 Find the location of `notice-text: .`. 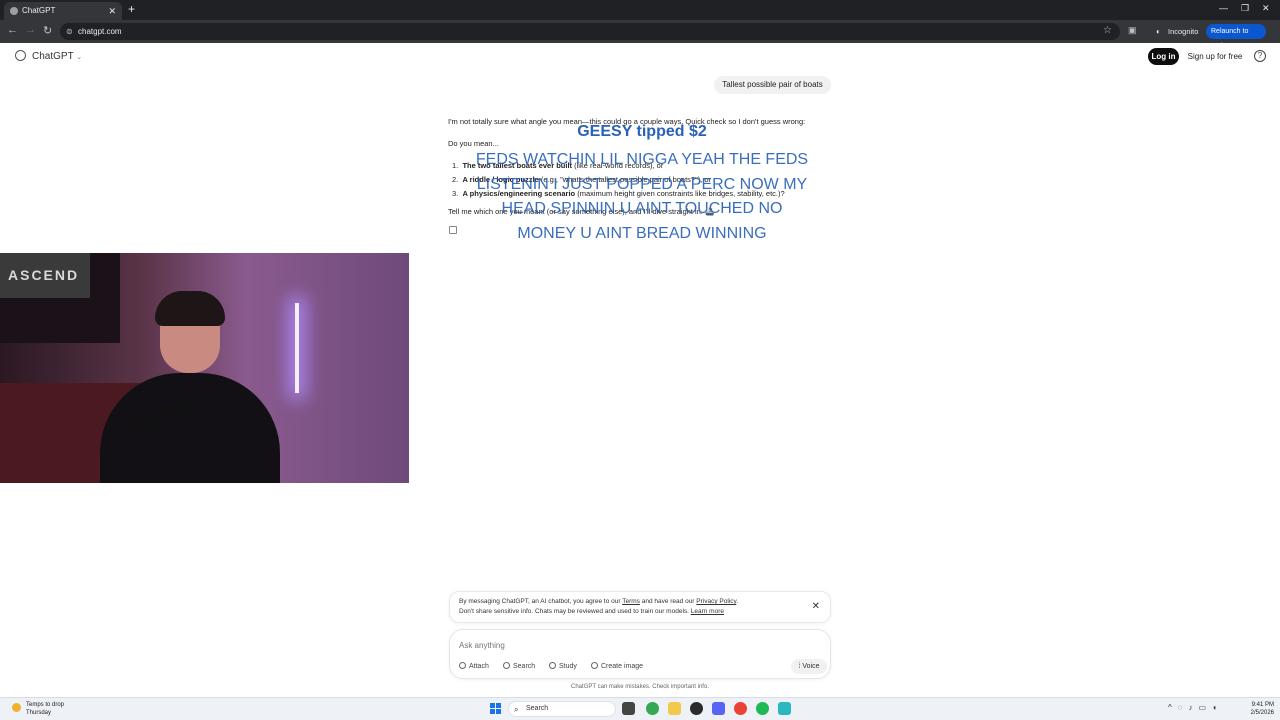

notice-text: . is located at coordinates (737, 601).